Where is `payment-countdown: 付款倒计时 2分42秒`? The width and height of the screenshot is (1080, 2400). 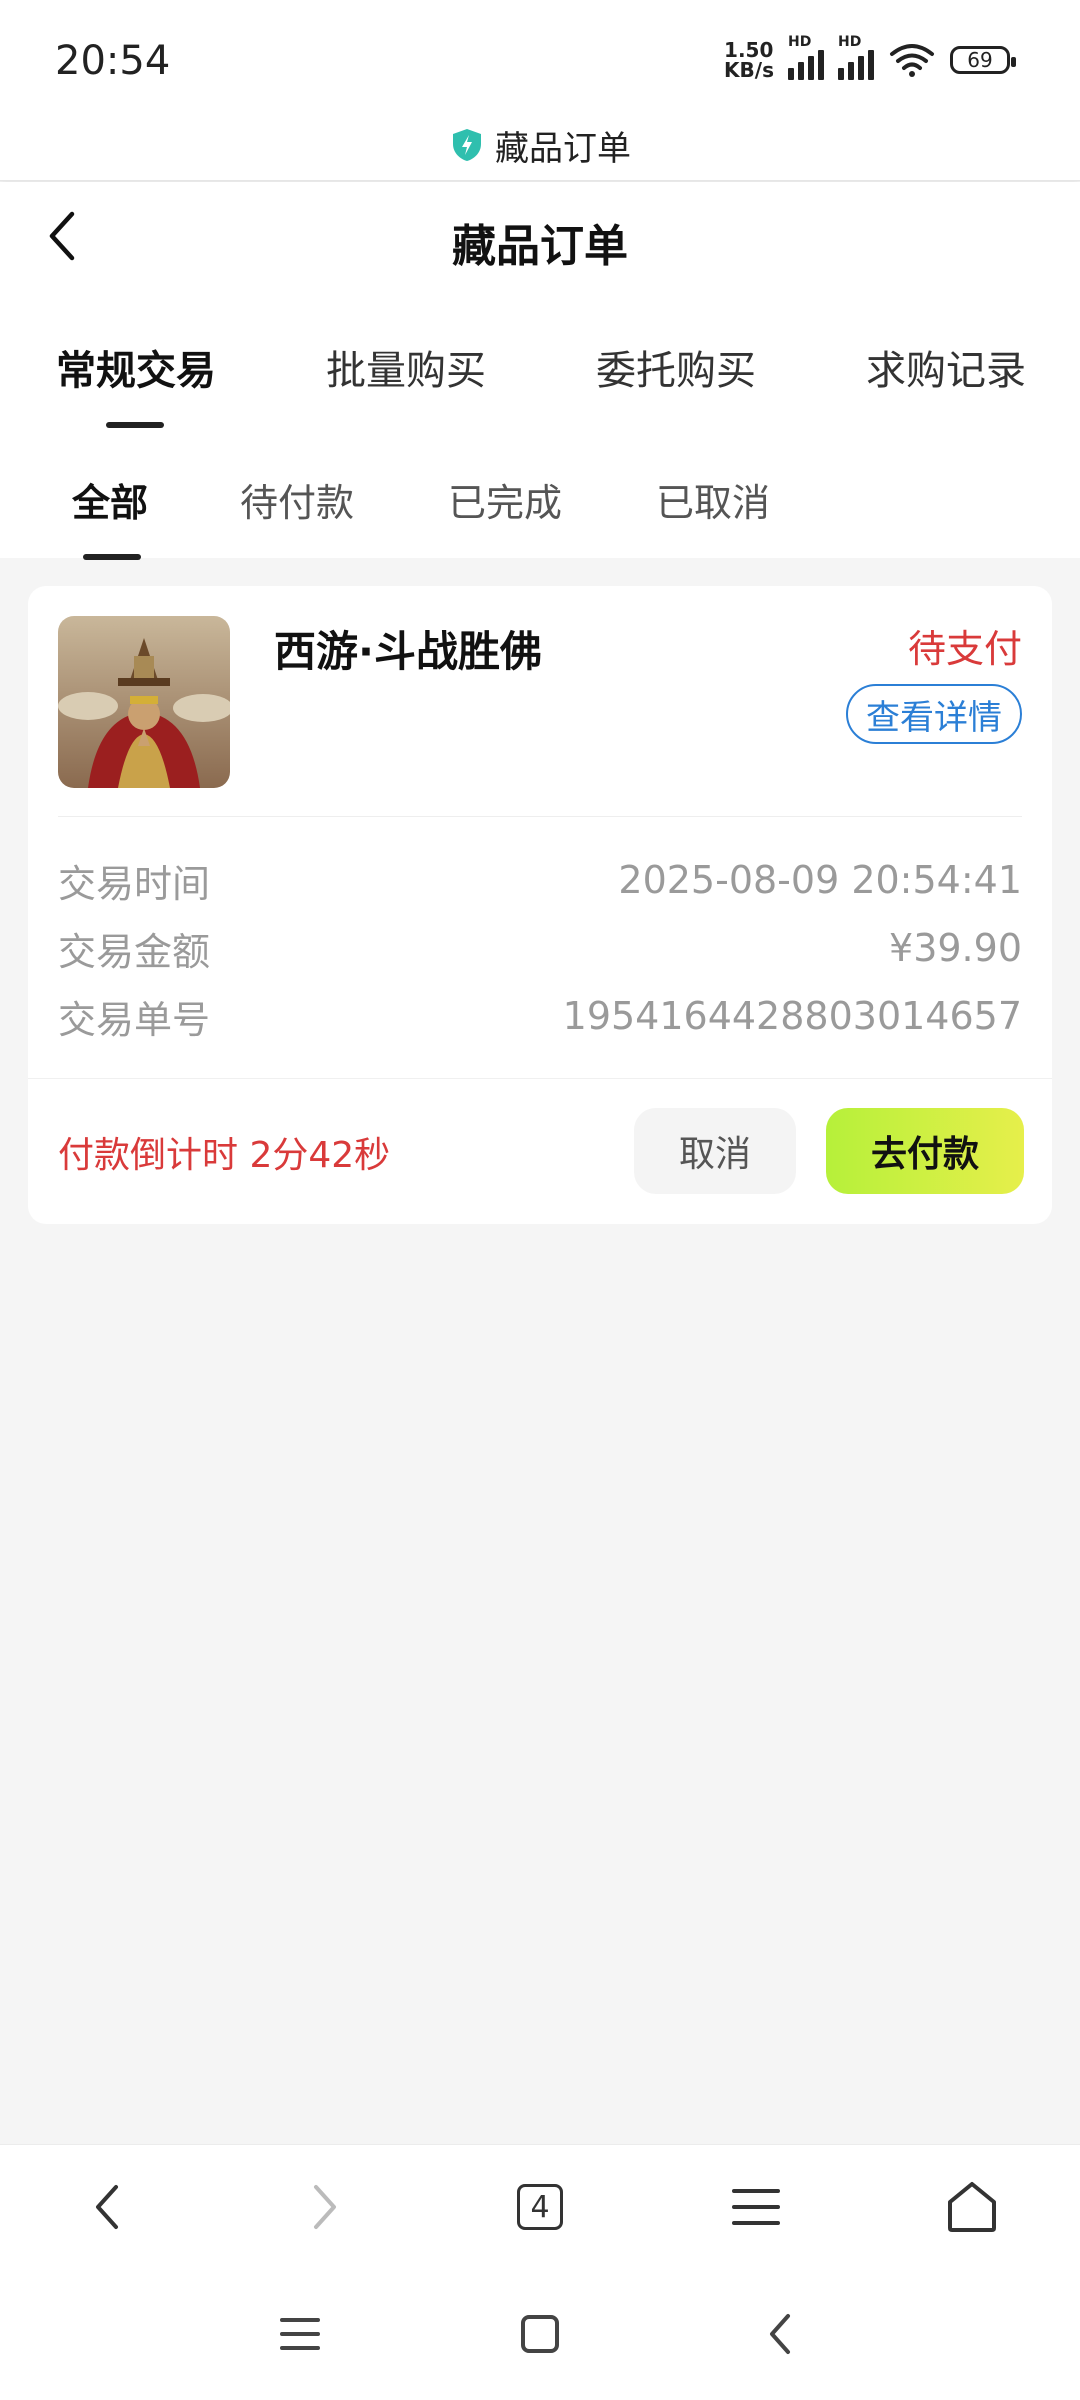 payment-countdown: 付款倒计时 2分42秒 is located at coordinates (224, 1155).